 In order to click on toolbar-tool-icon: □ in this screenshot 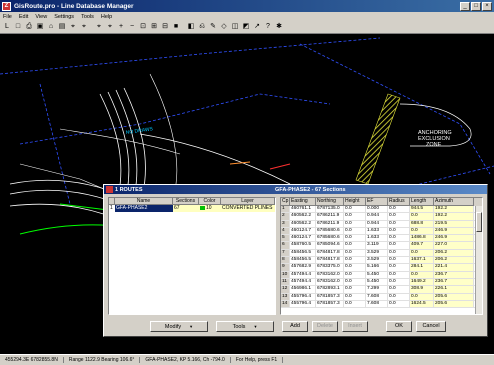, I will do `click(18, 27)`.